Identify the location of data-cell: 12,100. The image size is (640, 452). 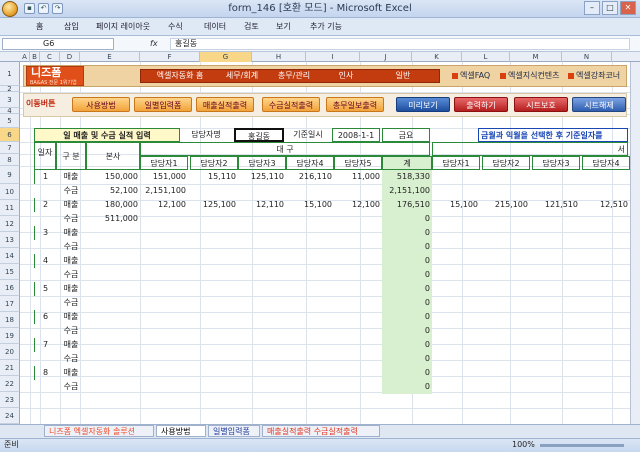
(164, 205).